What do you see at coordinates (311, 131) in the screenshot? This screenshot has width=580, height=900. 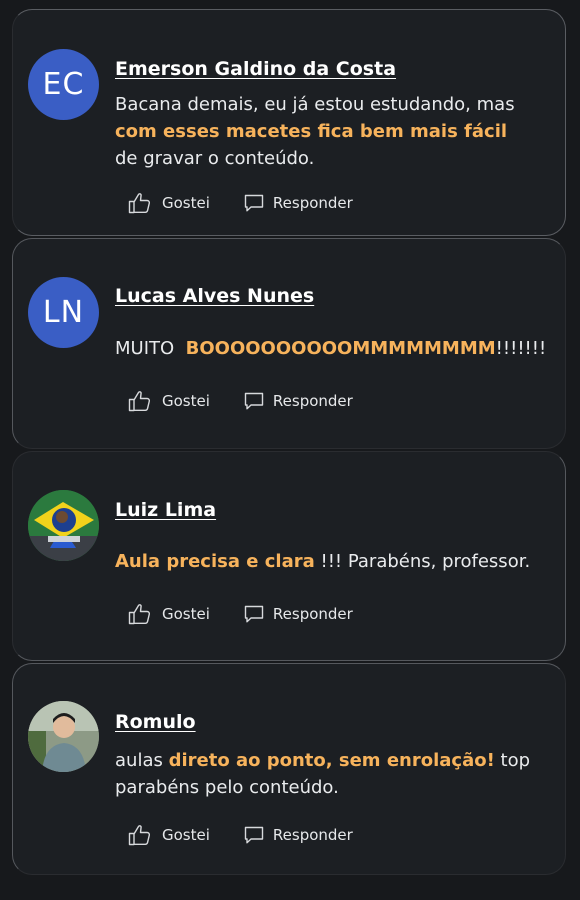 I see `comment-text-highlight: com esses macetes fica bem mais fácil` at bounding box center [311, 131].